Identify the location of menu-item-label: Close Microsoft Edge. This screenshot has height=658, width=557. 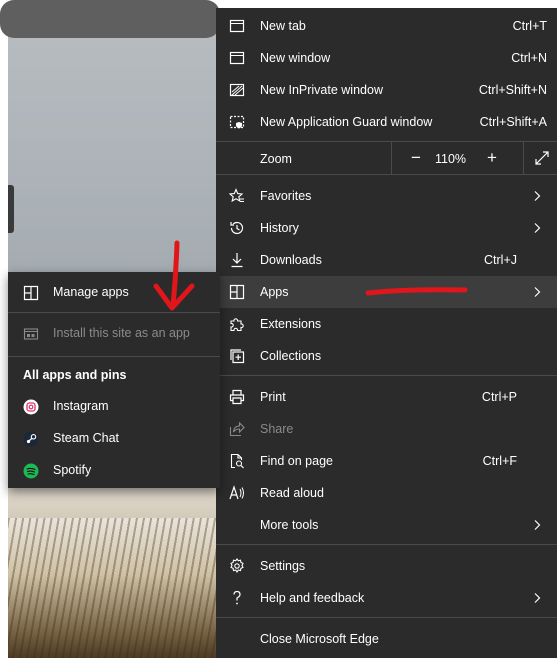
(319, 639).